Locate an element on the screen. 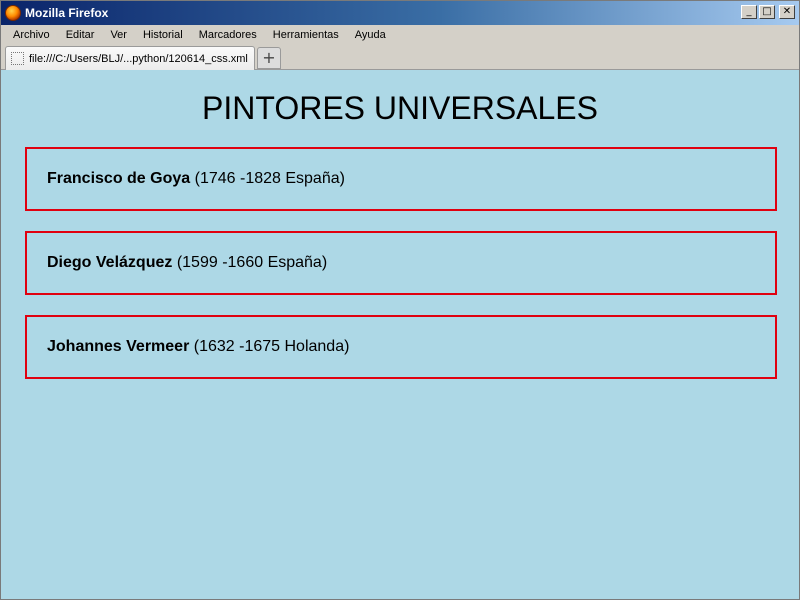 The height and width of the screenshot is (600, 800). painter-name: Francisco de Goya is located at coordinates (119, 178).